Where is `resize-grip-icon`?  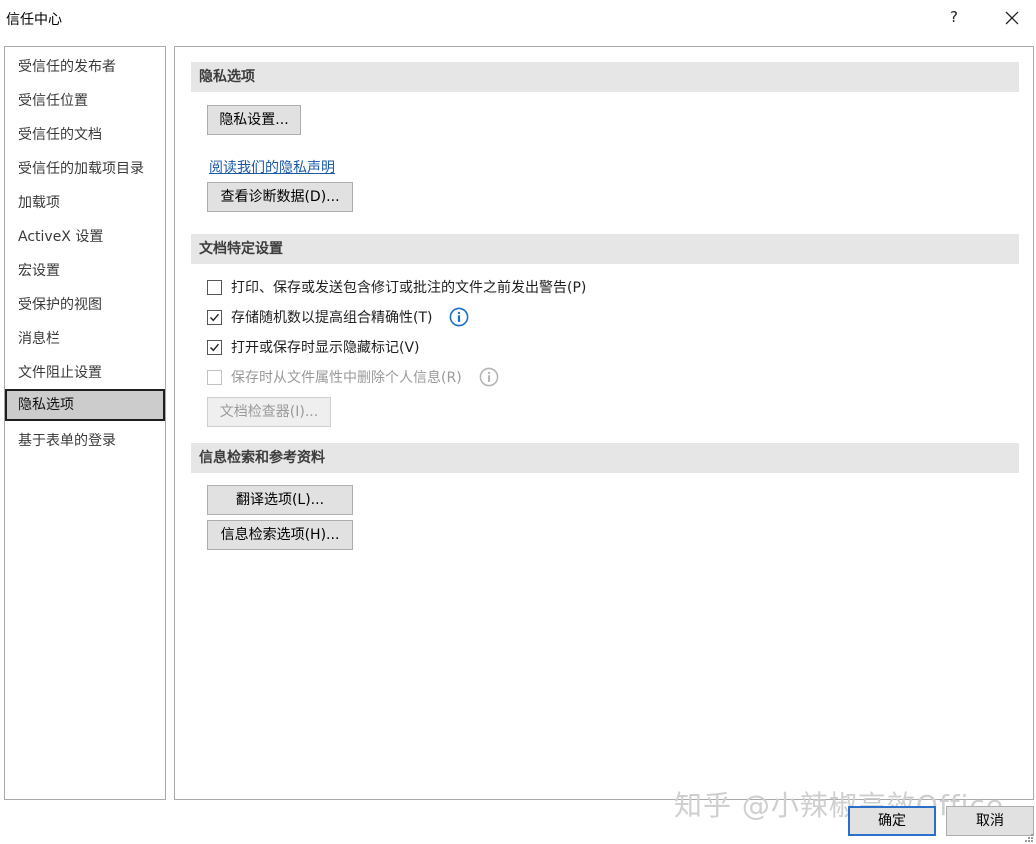
resize-grip-icon is located at coordinates (1029, 838).